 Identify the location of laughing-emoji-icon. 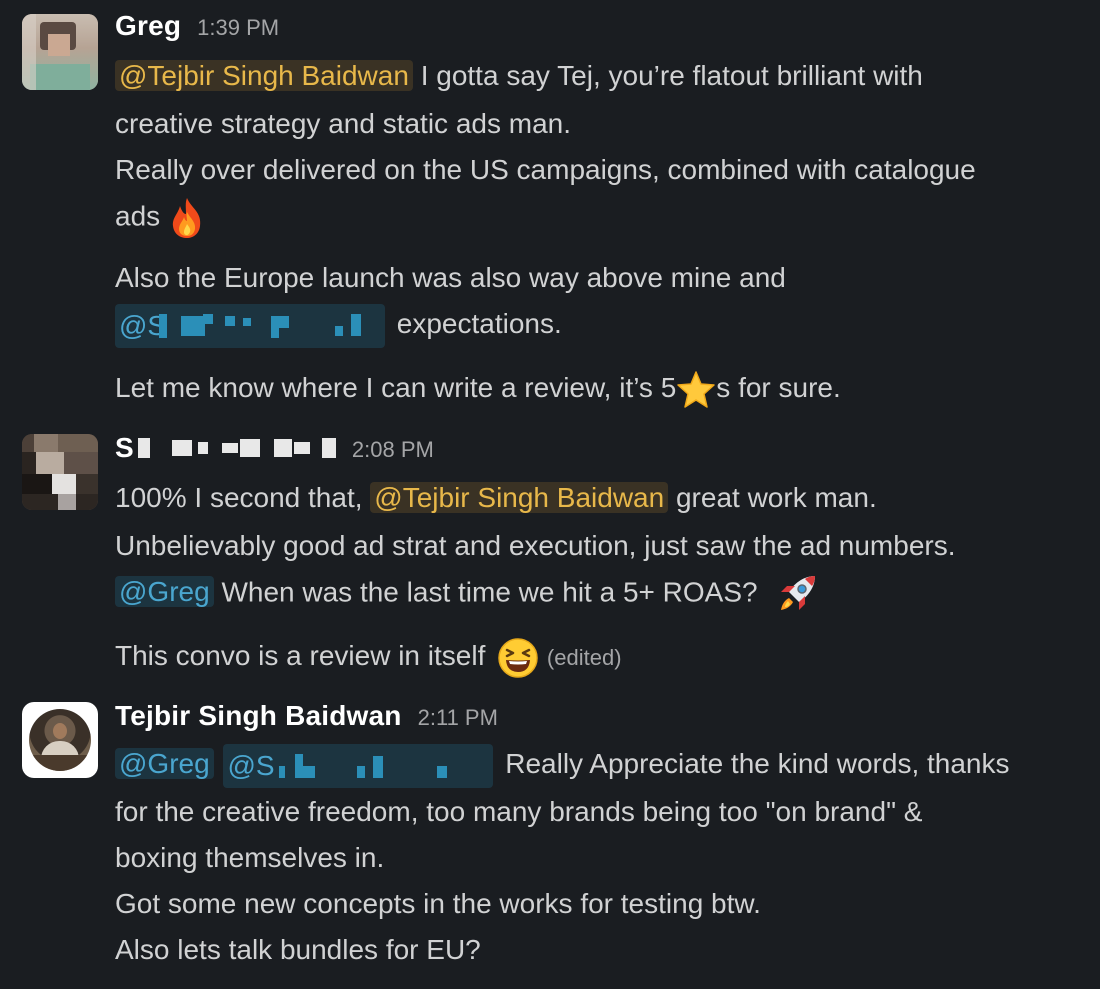
(518, 658).